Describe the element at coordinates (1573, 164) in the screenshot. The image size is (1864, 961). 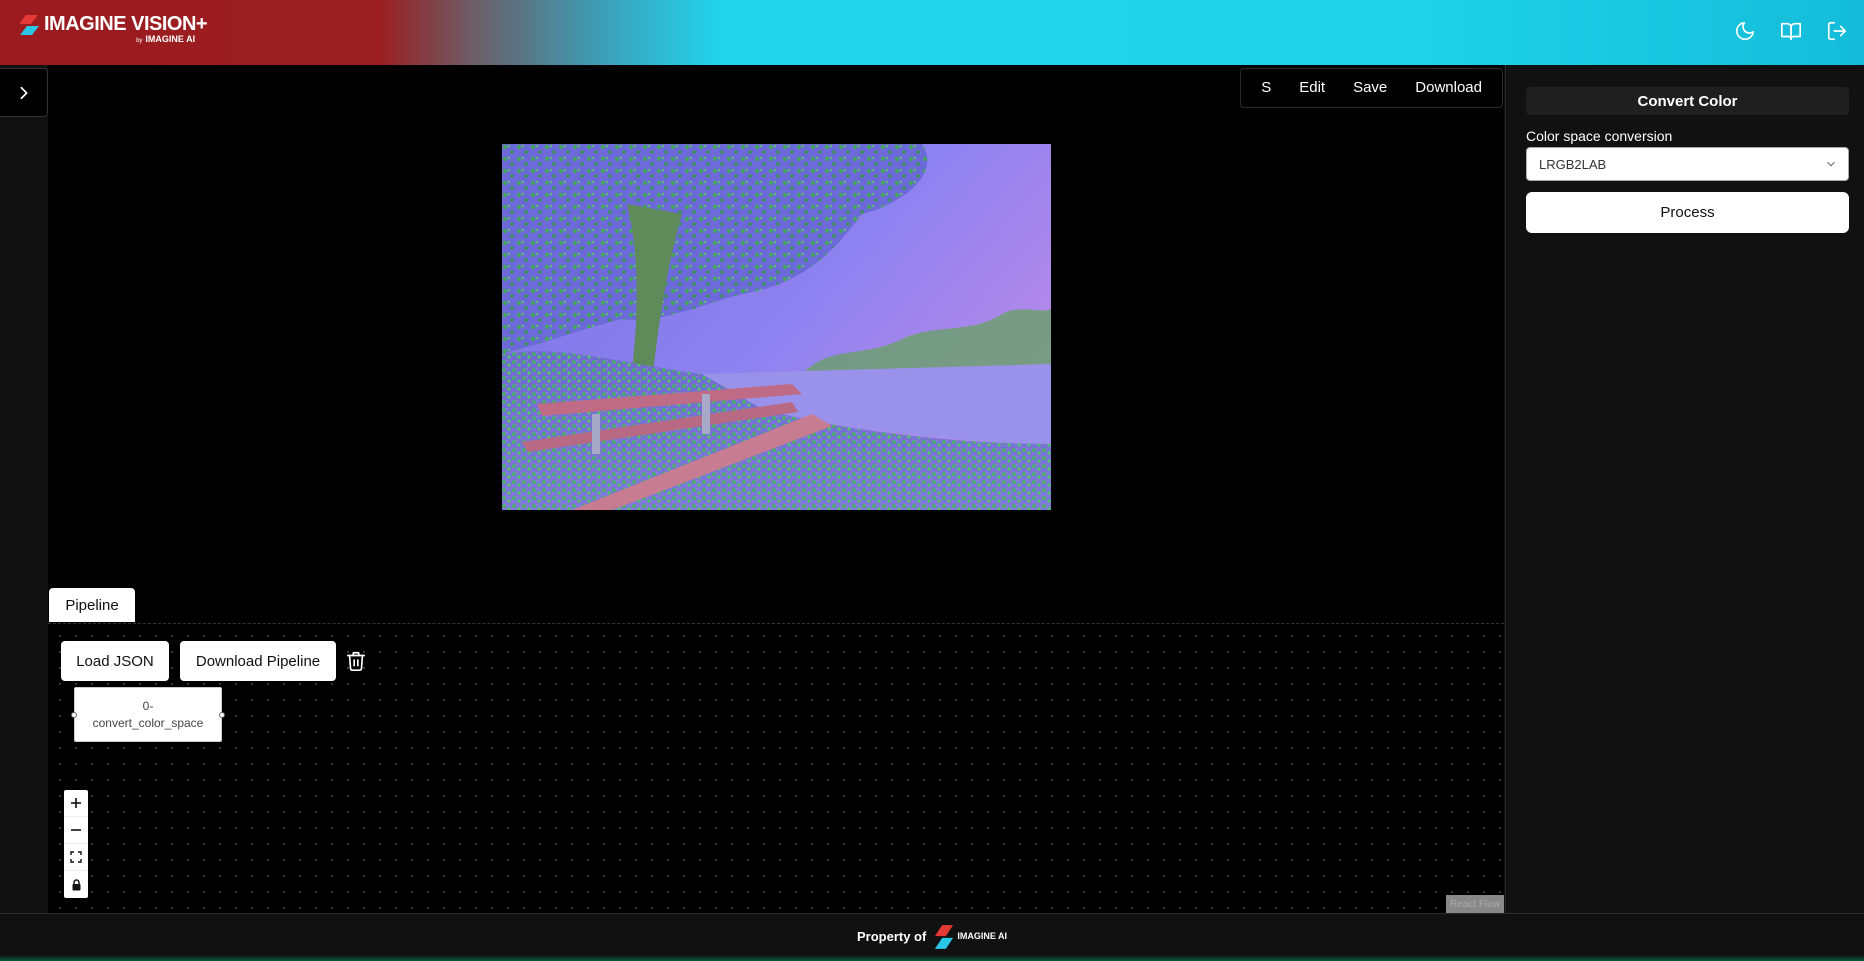
I see `select-value: LRGB2LAB` at that location.